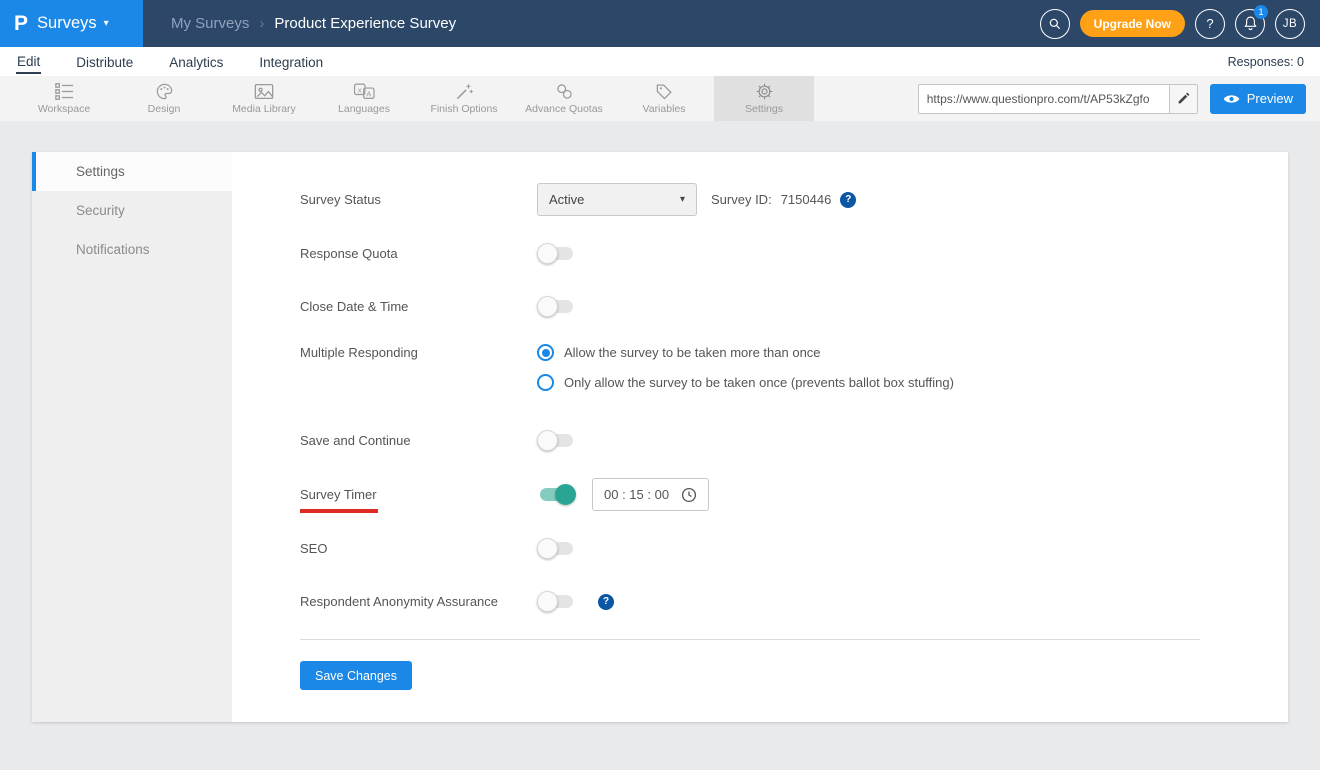 This screenshot has width=1320, height=770. Describe the element at coordinates (196, 62) in the screenshot. I see `tab-analytics: Analytics` at that location.